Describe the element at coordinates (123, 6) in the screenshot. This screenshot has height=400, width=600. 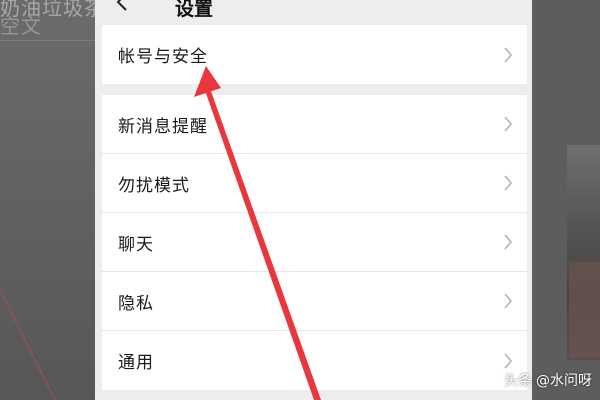
I see `chevron-left-icon` at that location.